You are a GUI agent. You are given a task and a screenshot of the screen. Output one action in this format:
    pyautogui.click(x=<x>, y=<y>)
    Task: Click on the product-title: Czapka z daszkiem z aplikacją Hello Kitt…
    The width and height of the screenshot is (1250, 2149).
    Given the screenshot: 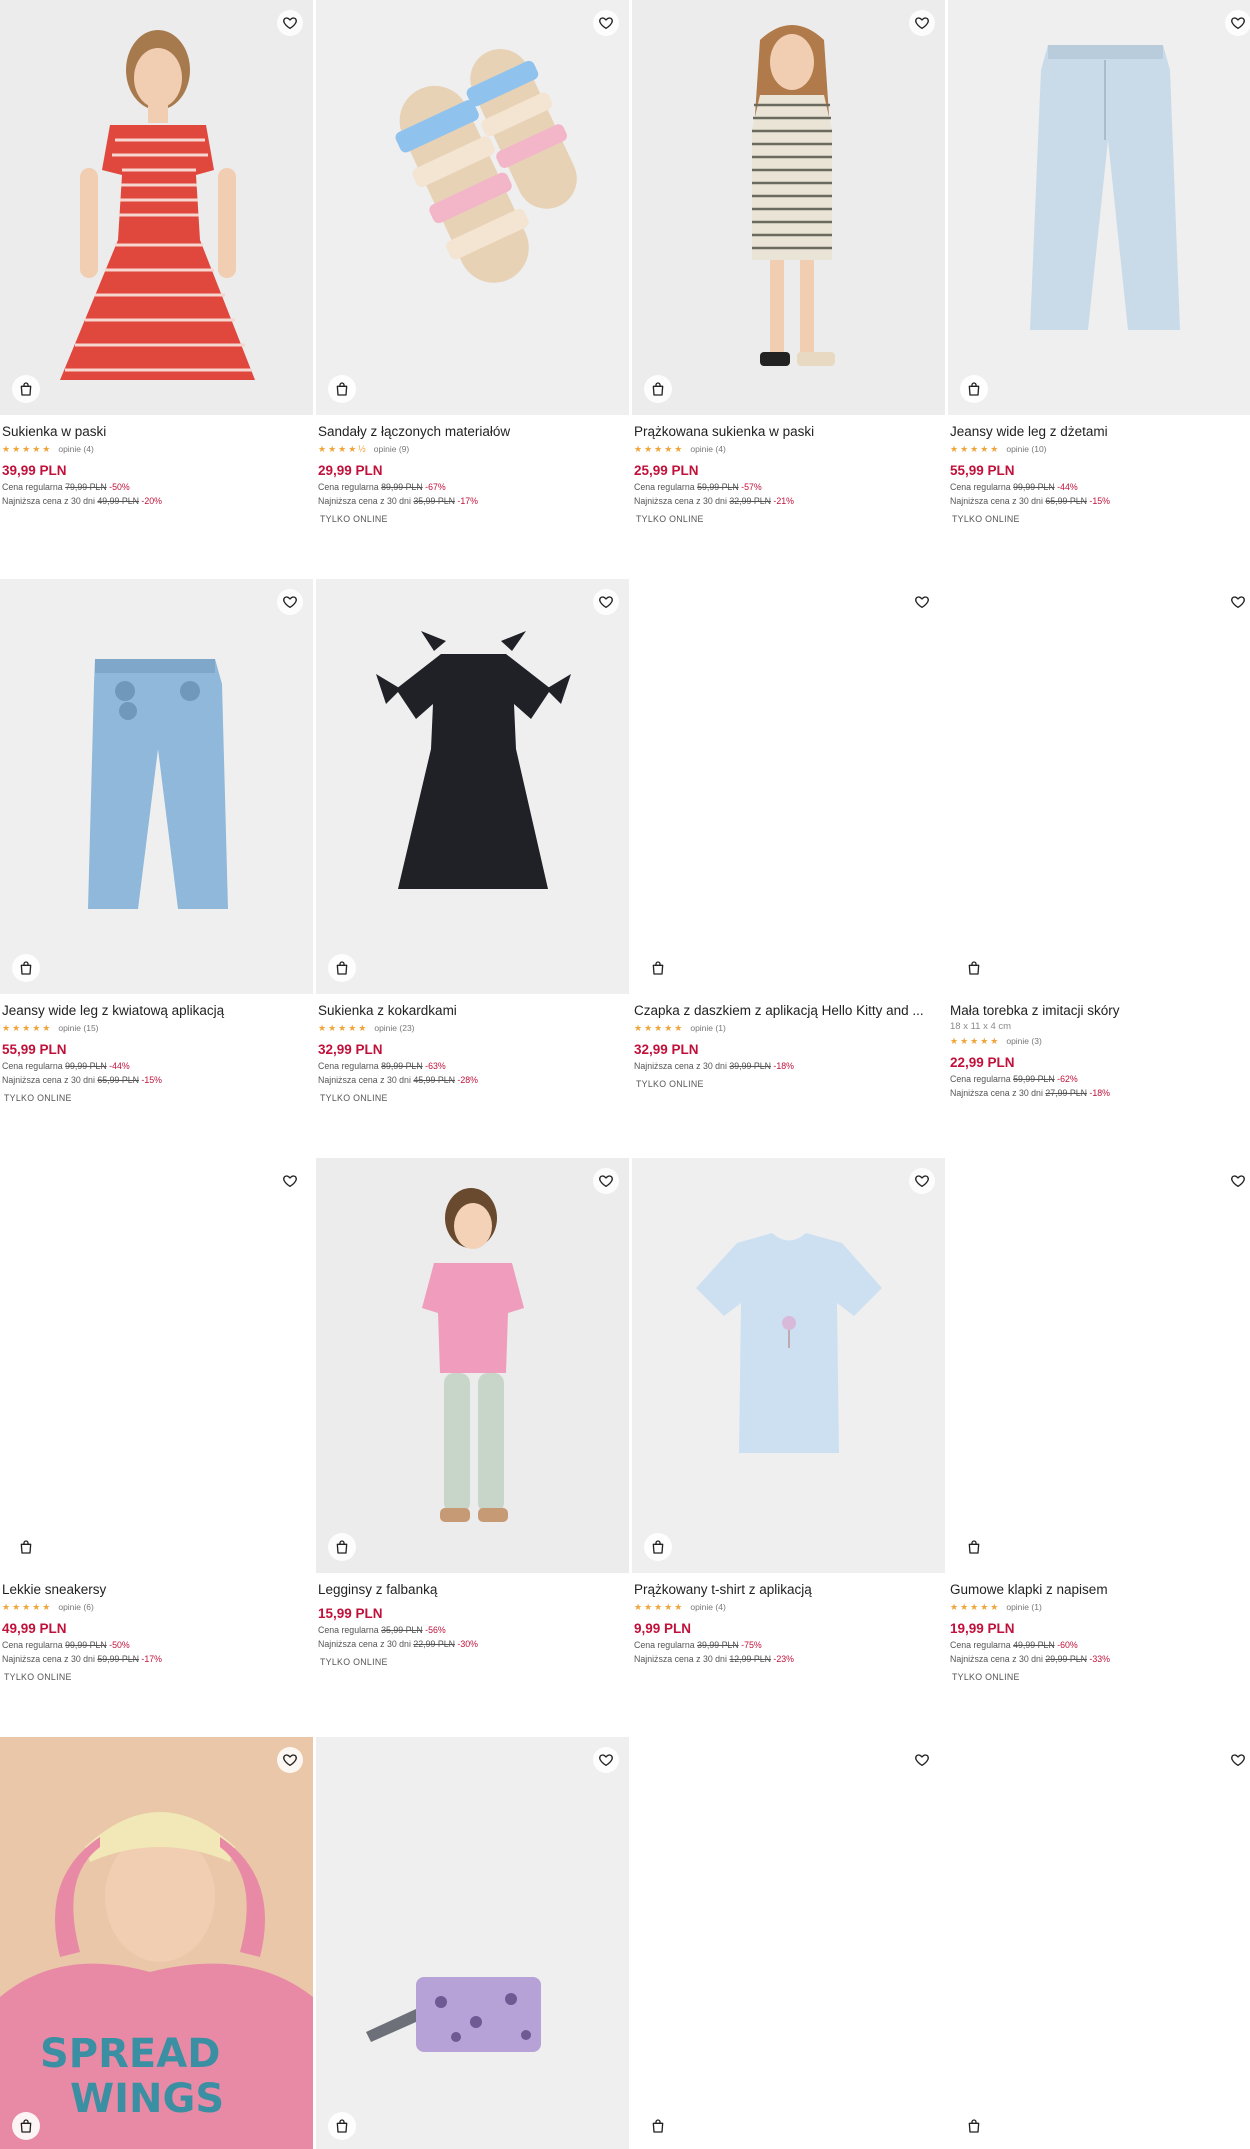 What is the action you would take?
    pyautogui.click(x=788, y=1010)
    